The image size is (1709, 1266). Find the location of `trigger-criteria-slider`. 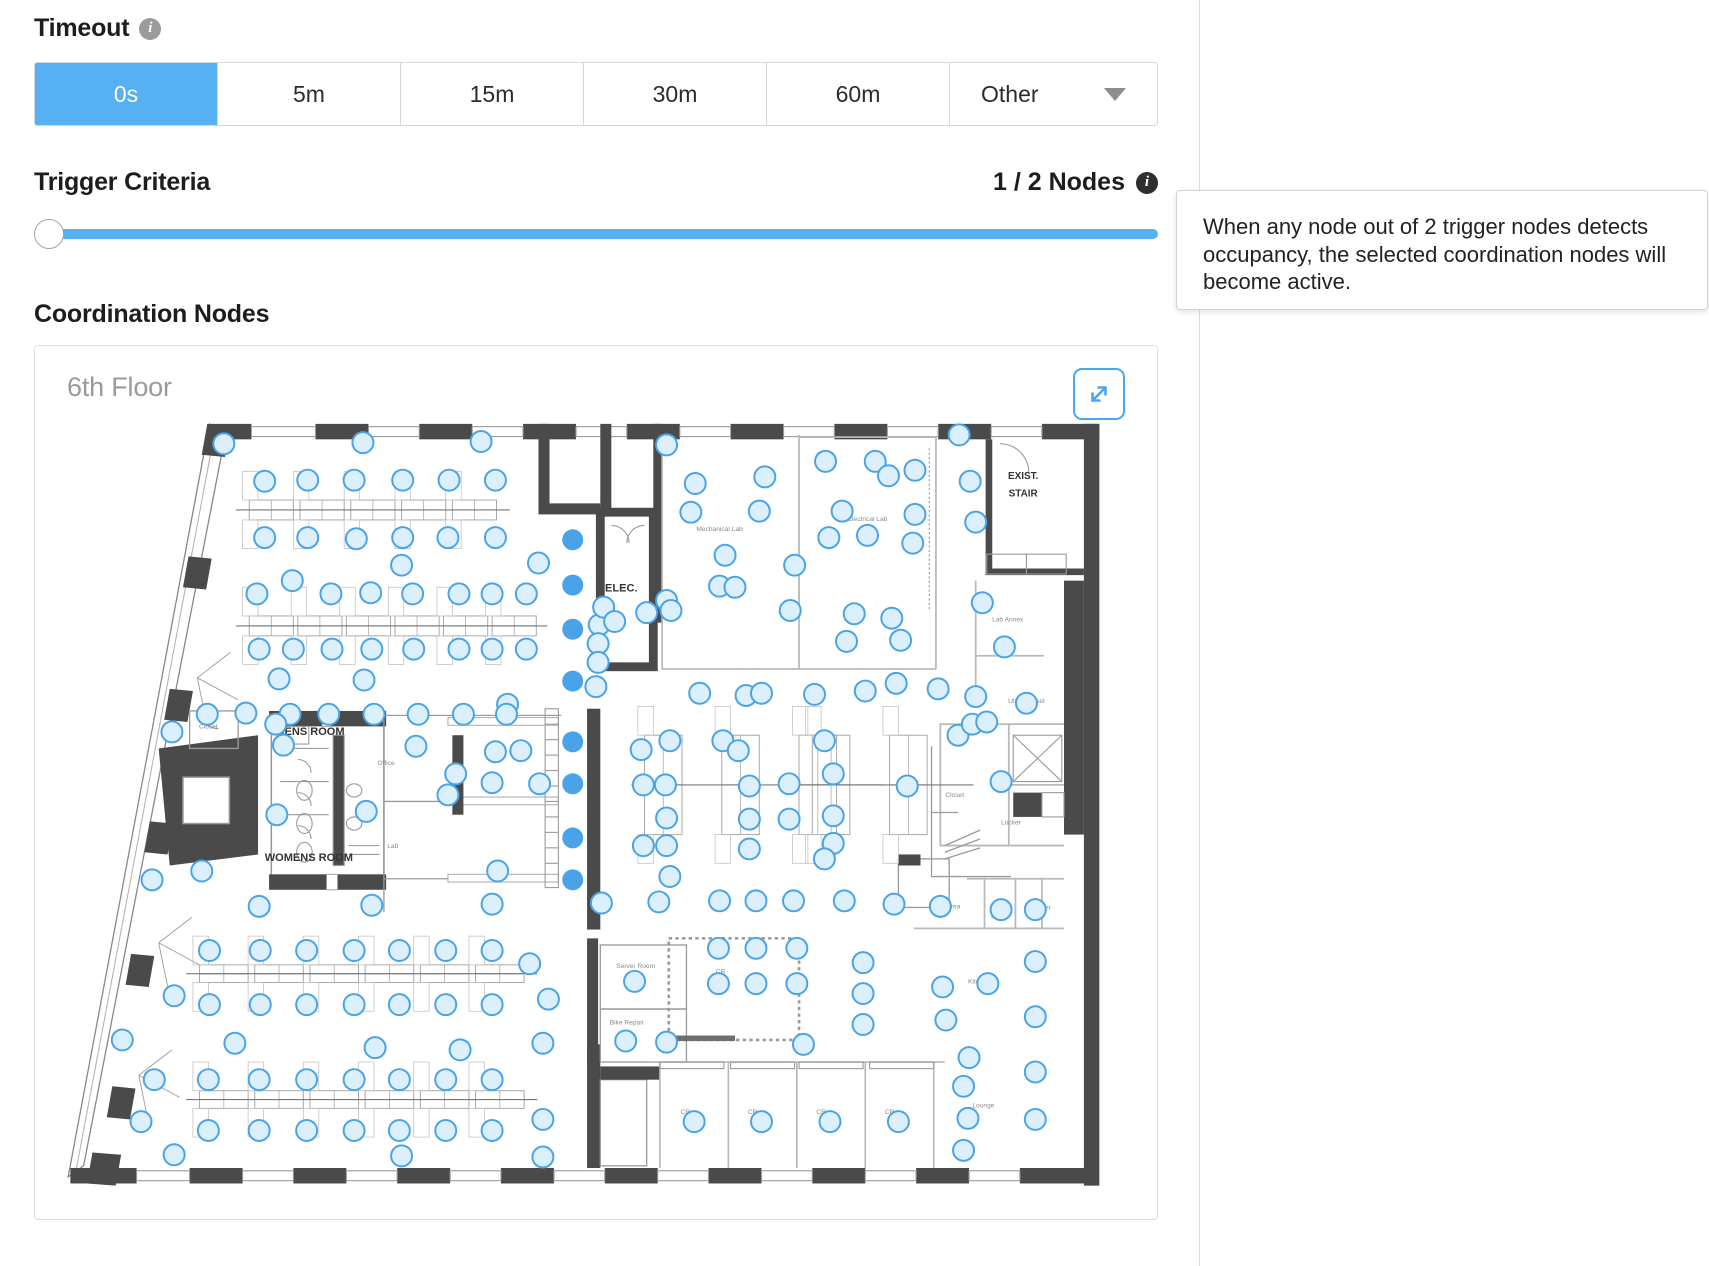

trigger-criteria-slider is located at coordinates (596, 234).